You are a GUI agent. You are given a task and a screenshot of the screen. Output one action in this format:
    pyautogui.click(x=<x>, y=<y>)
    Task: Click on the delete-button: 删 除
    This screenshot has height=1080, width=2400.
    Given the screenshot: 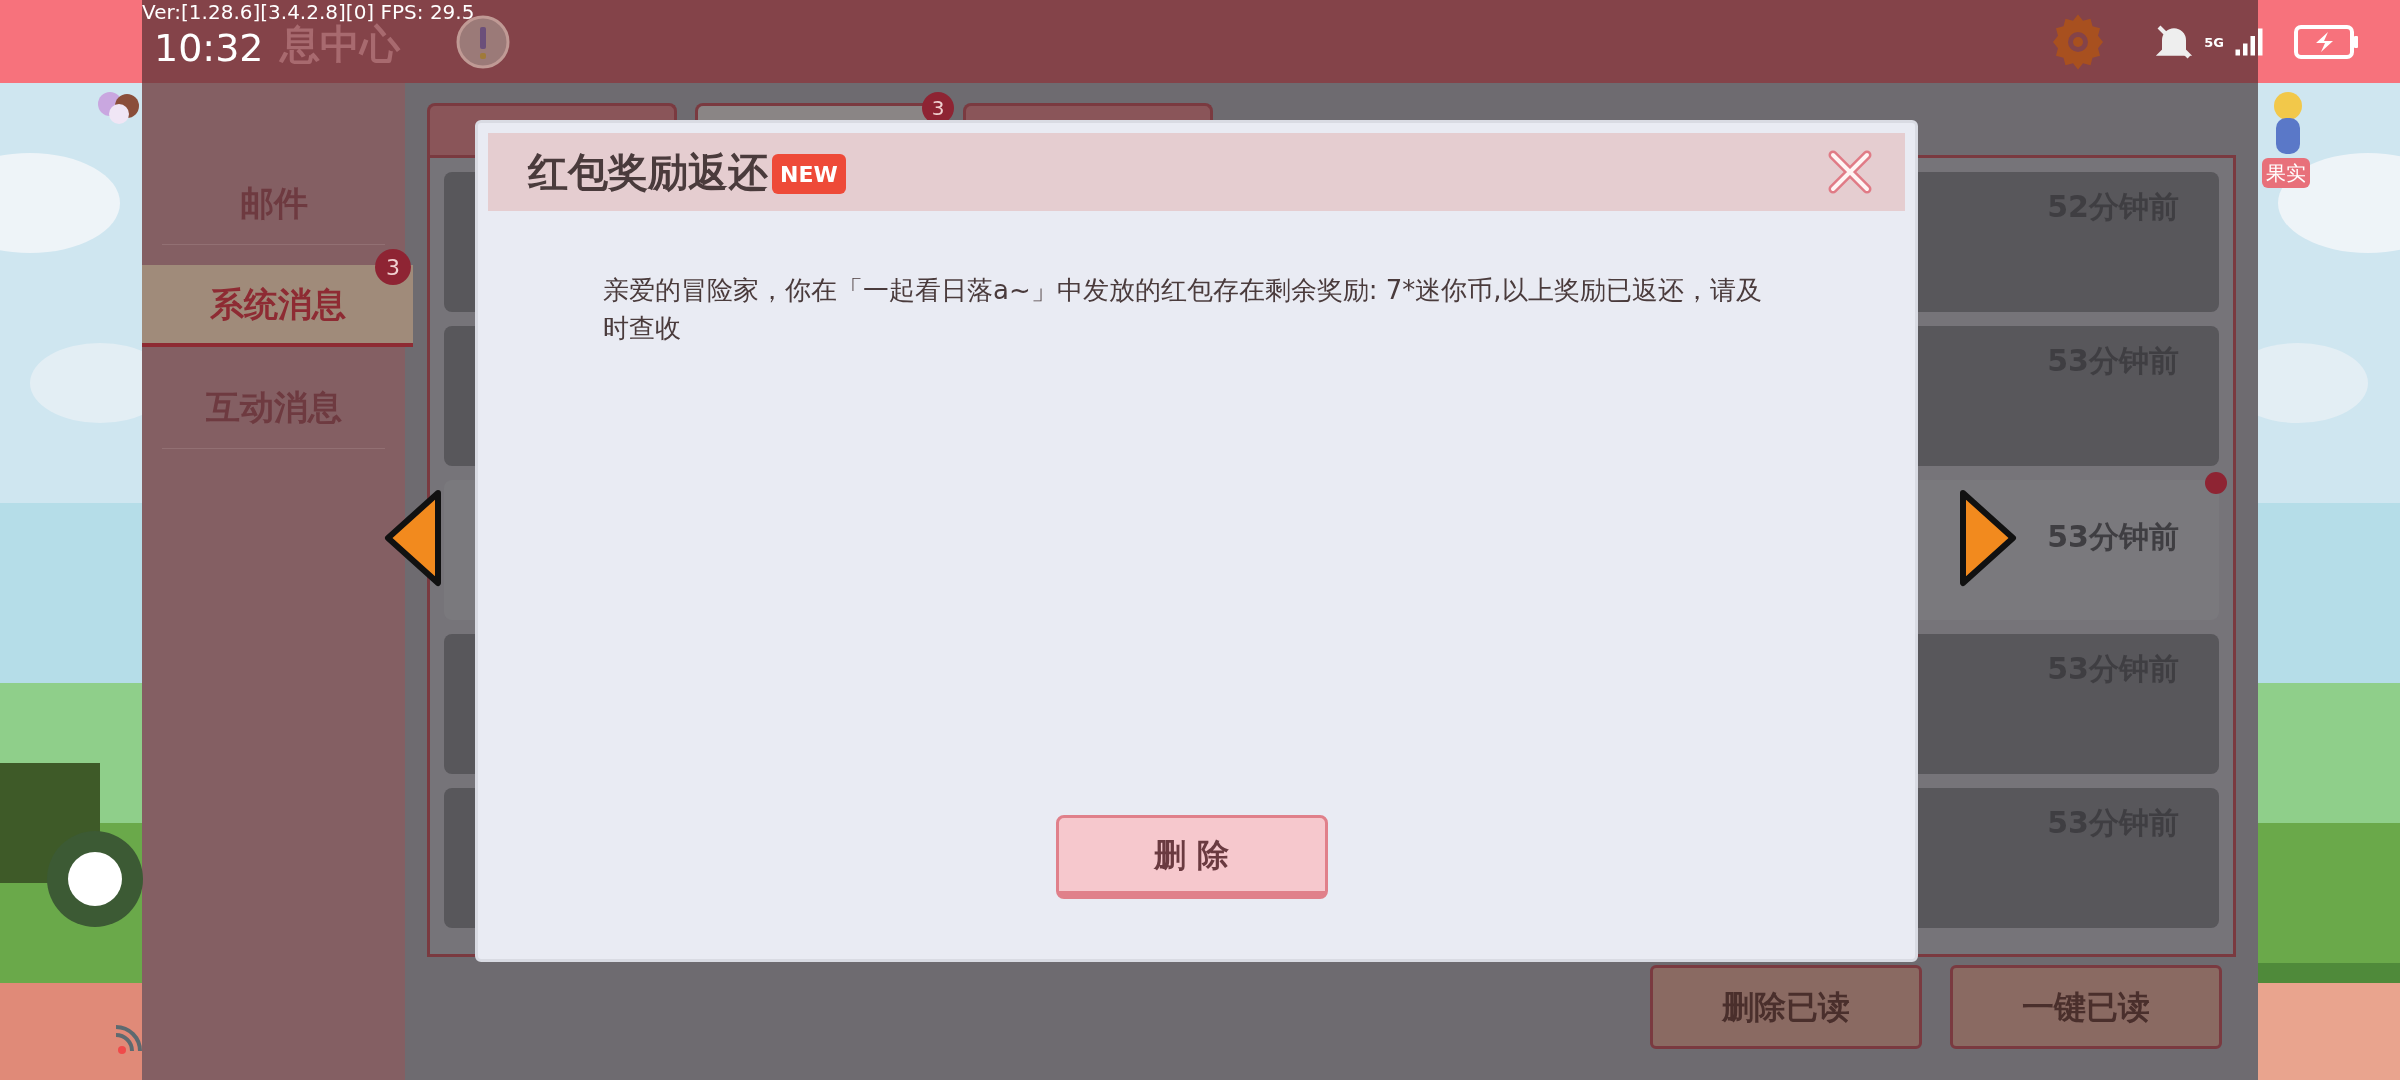 What is the action you would take?
    pyautogui.click(x=1191, y=857)
    